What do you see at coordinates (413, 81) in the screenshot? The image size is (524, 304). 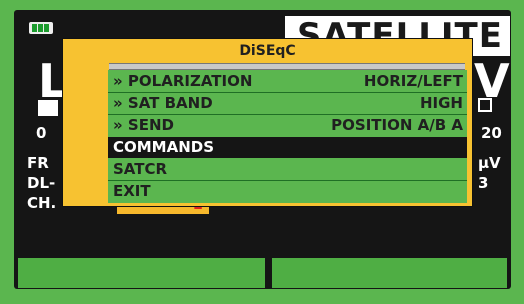 I see `menu-item-value: HORIZ/LEFT` at bounding box center [413, 81].